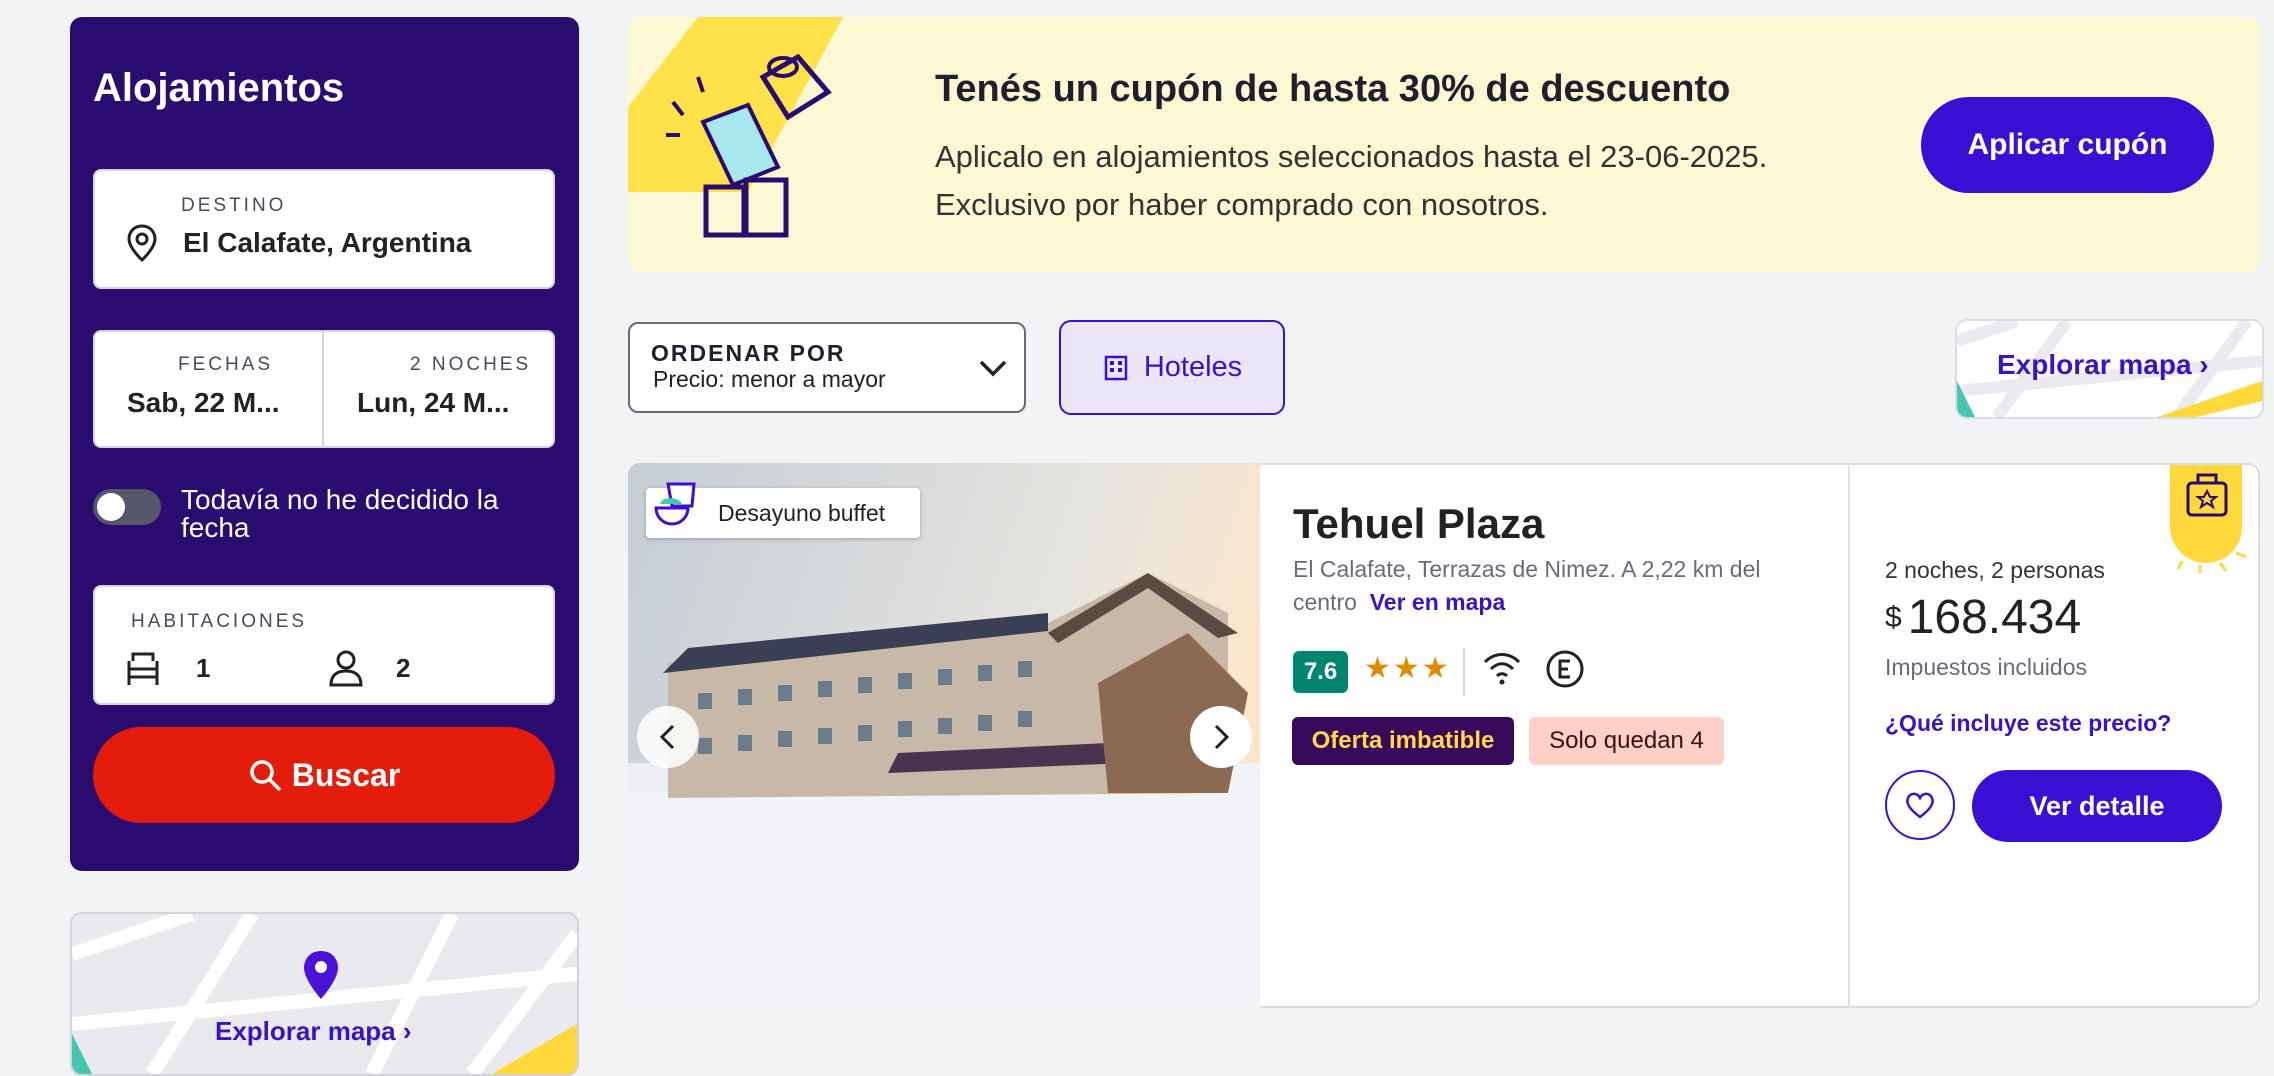 The image size is (2274, 1076). What do you see at coordinates (1333, 89) in the screenshot?
I see `coupon-title: Tenés un cupón de hasta 30% de descuento` at bounding box center [1333, 89].